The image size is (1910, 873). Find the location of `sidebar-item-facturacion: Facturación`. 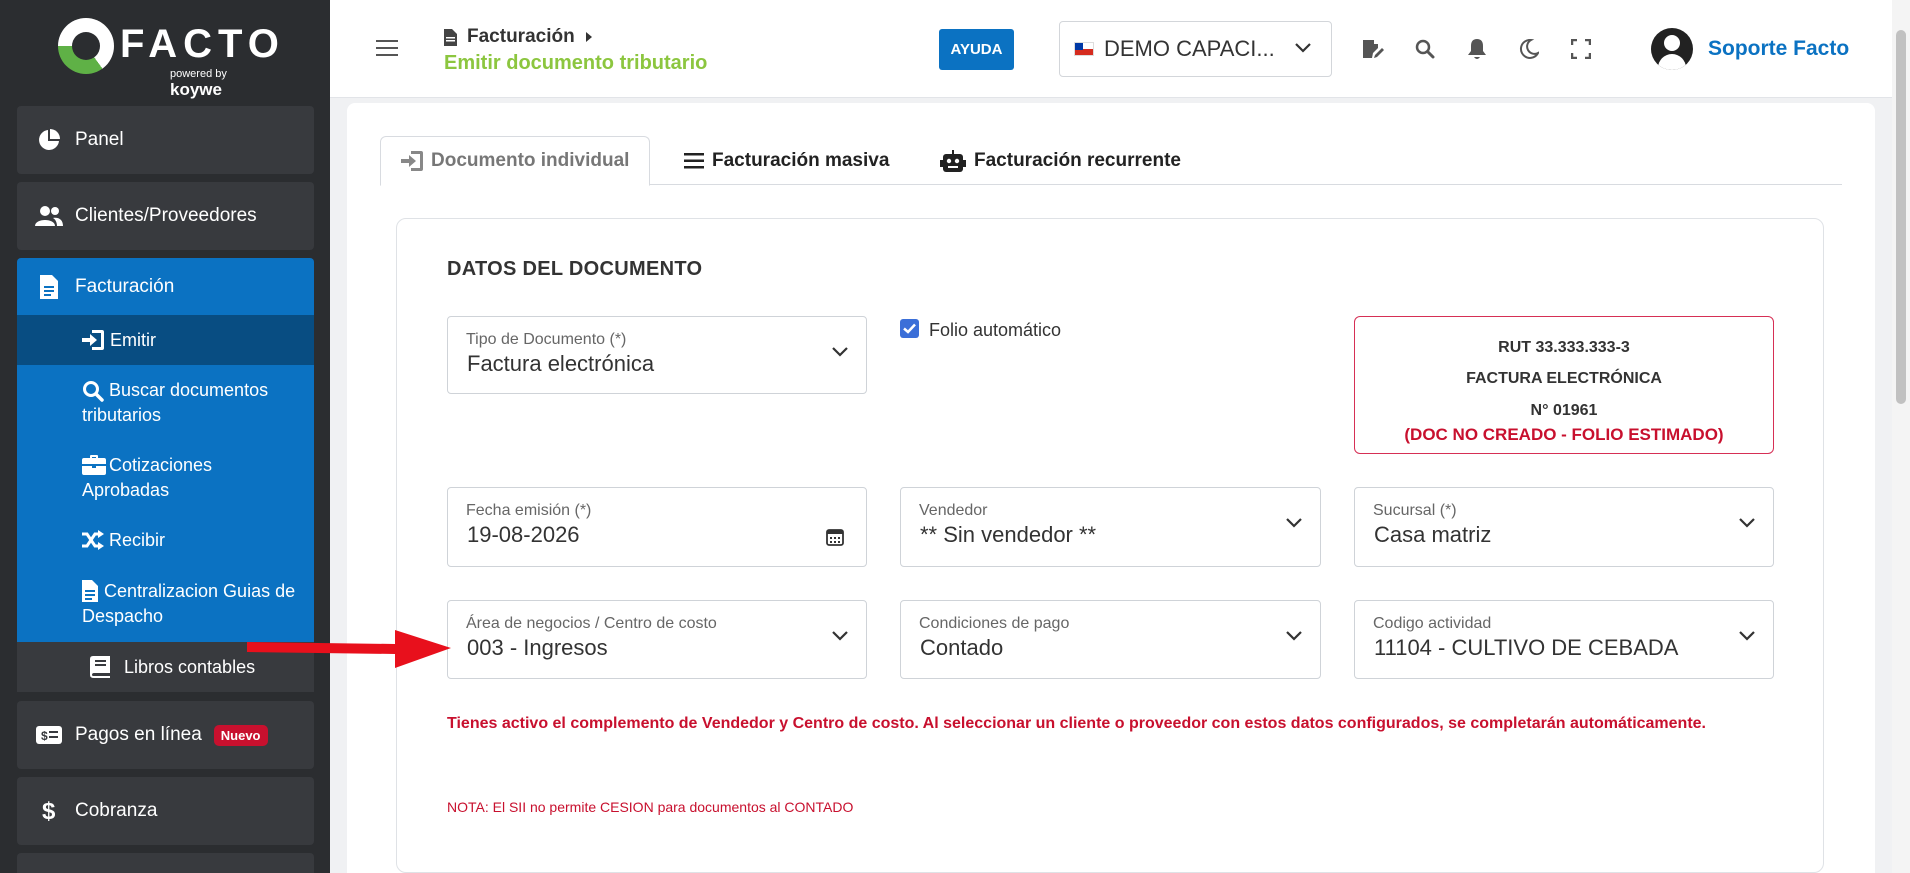

sidebar-item-facturacion: Facturación is located at coordinates (165, 286).